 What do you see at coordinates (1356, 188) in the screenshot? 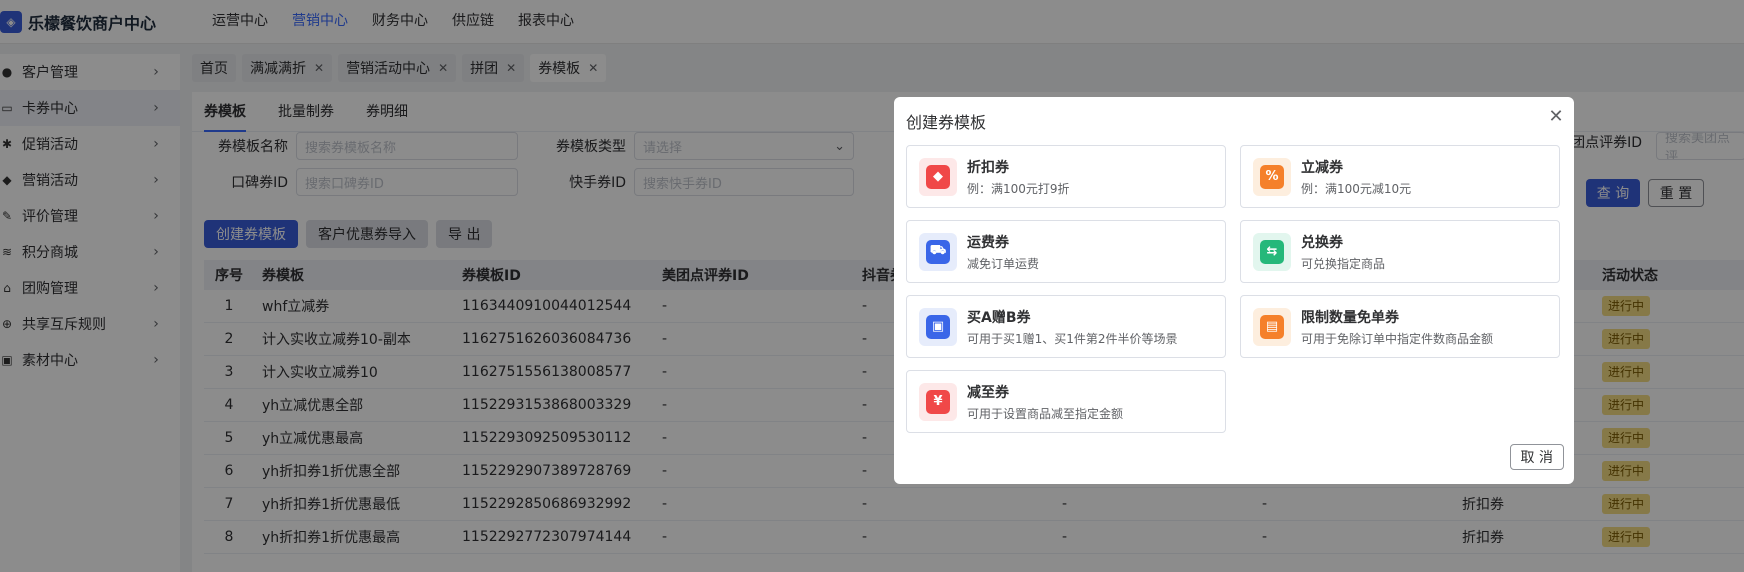
I see `card-desc: 例：满100元减10元` at bounding box center [1356, 188].